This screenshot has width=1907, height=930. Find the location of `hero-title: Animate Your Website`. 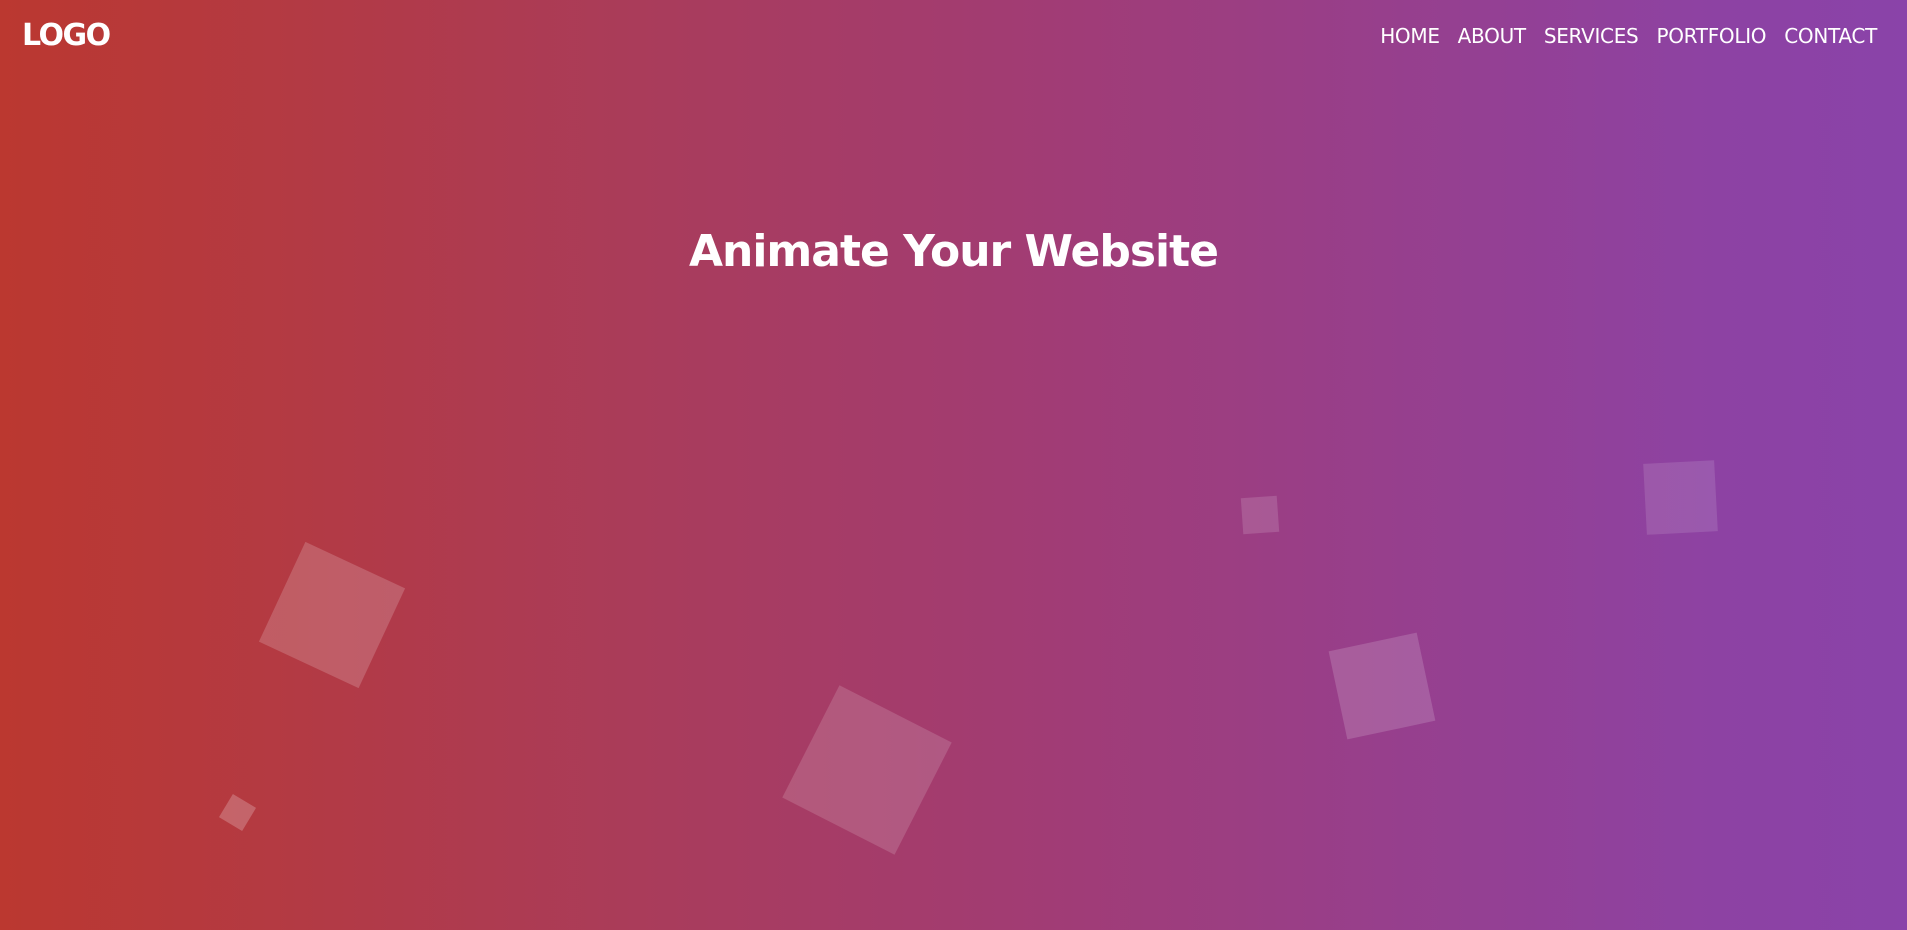

hero-title: Animate Your Website is located at coordinates (953, 251).